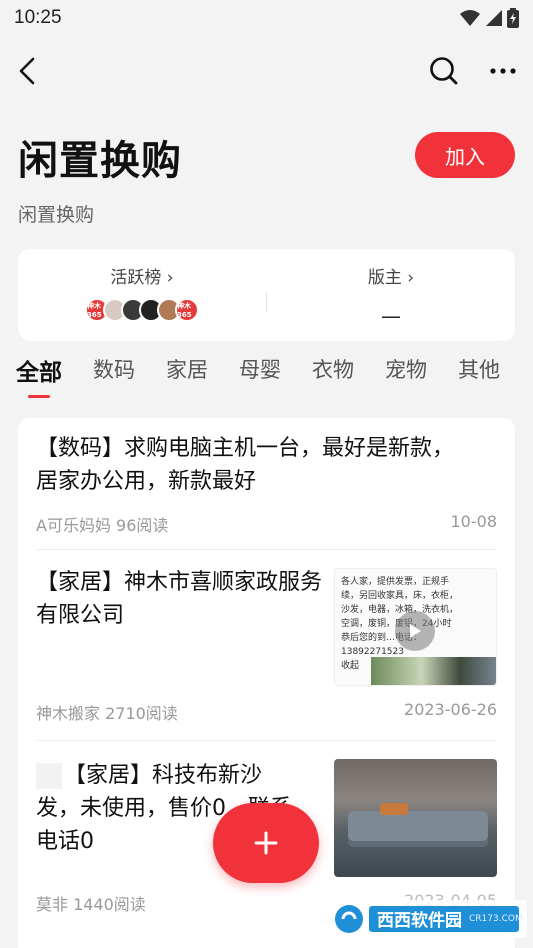 The width and height of the screenshot is (533, 948). I want to click on create-post-button, so click(266, 843).